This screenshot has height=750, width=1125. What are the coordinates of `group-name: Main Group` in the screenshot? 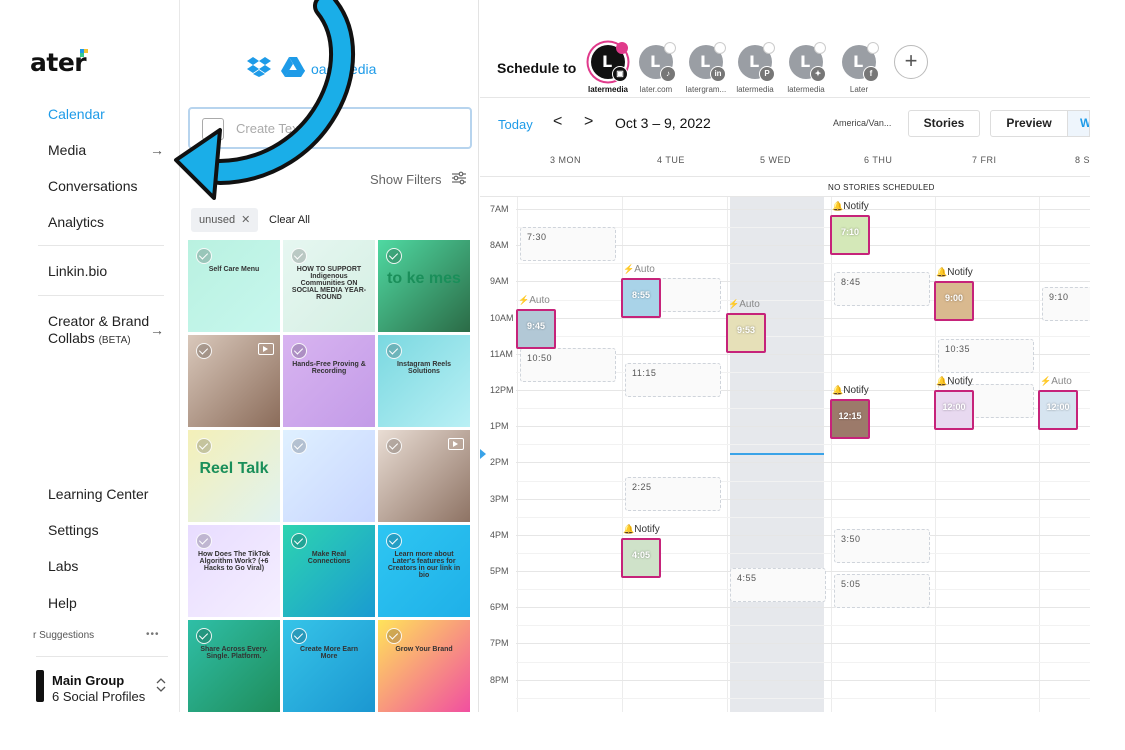 It's located at (88, 680).